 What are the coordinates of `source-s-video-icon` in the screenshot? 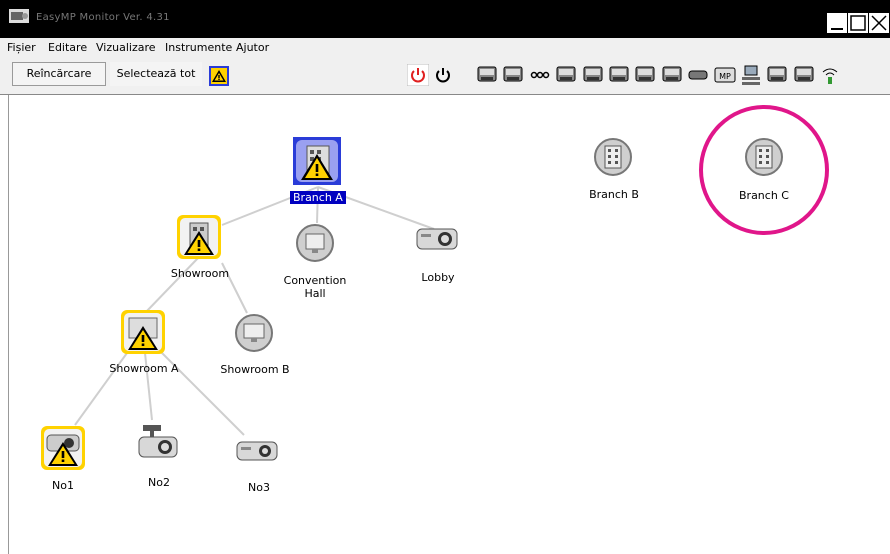 It's located at (566, 75).